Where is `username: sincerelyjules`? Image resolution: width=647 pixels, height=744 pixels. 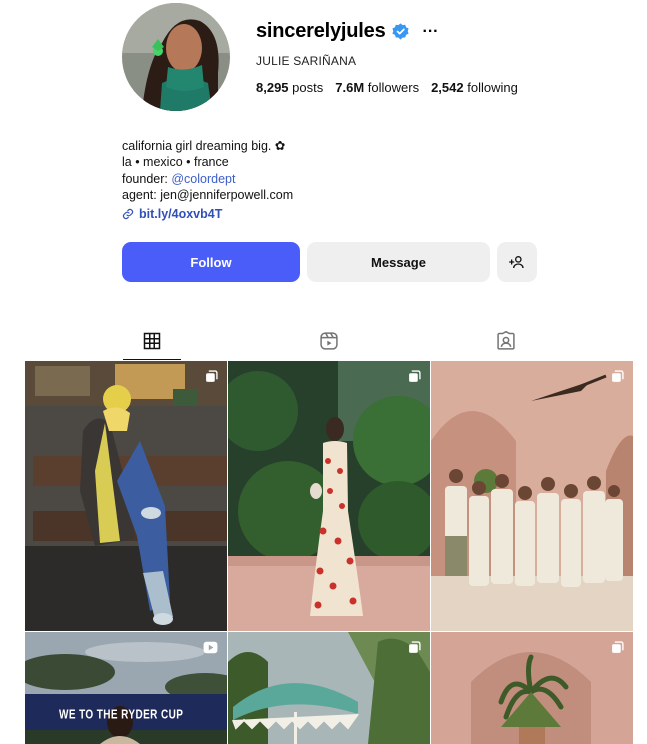
username: sincerelyjules is located at coordinates (321, 31).